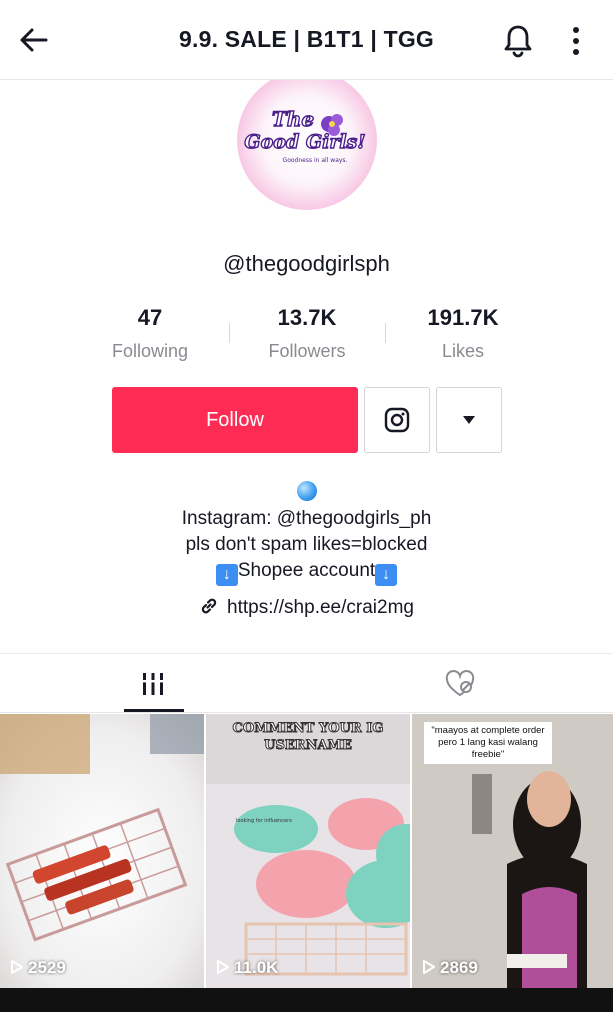 The height and width of the screenshot is (1012, 613). What do you see at coordinates (463, 317) in the screenshot?
I see `likes-count: 191.7K` at bounding box center [463, 317].